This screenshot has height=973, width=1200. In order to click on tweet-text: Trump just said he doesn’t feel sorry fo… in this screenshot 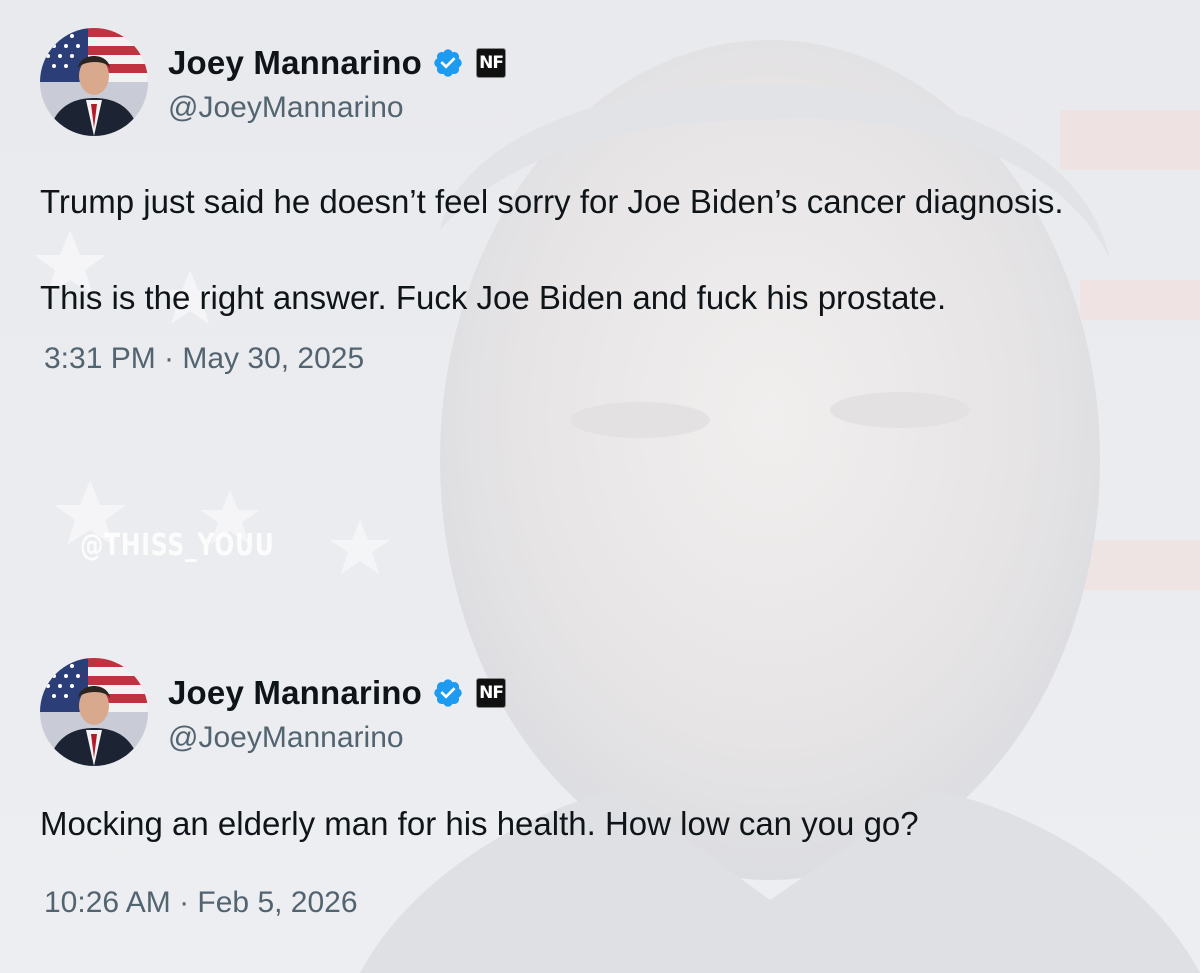, I will do `click(552, 249)`.